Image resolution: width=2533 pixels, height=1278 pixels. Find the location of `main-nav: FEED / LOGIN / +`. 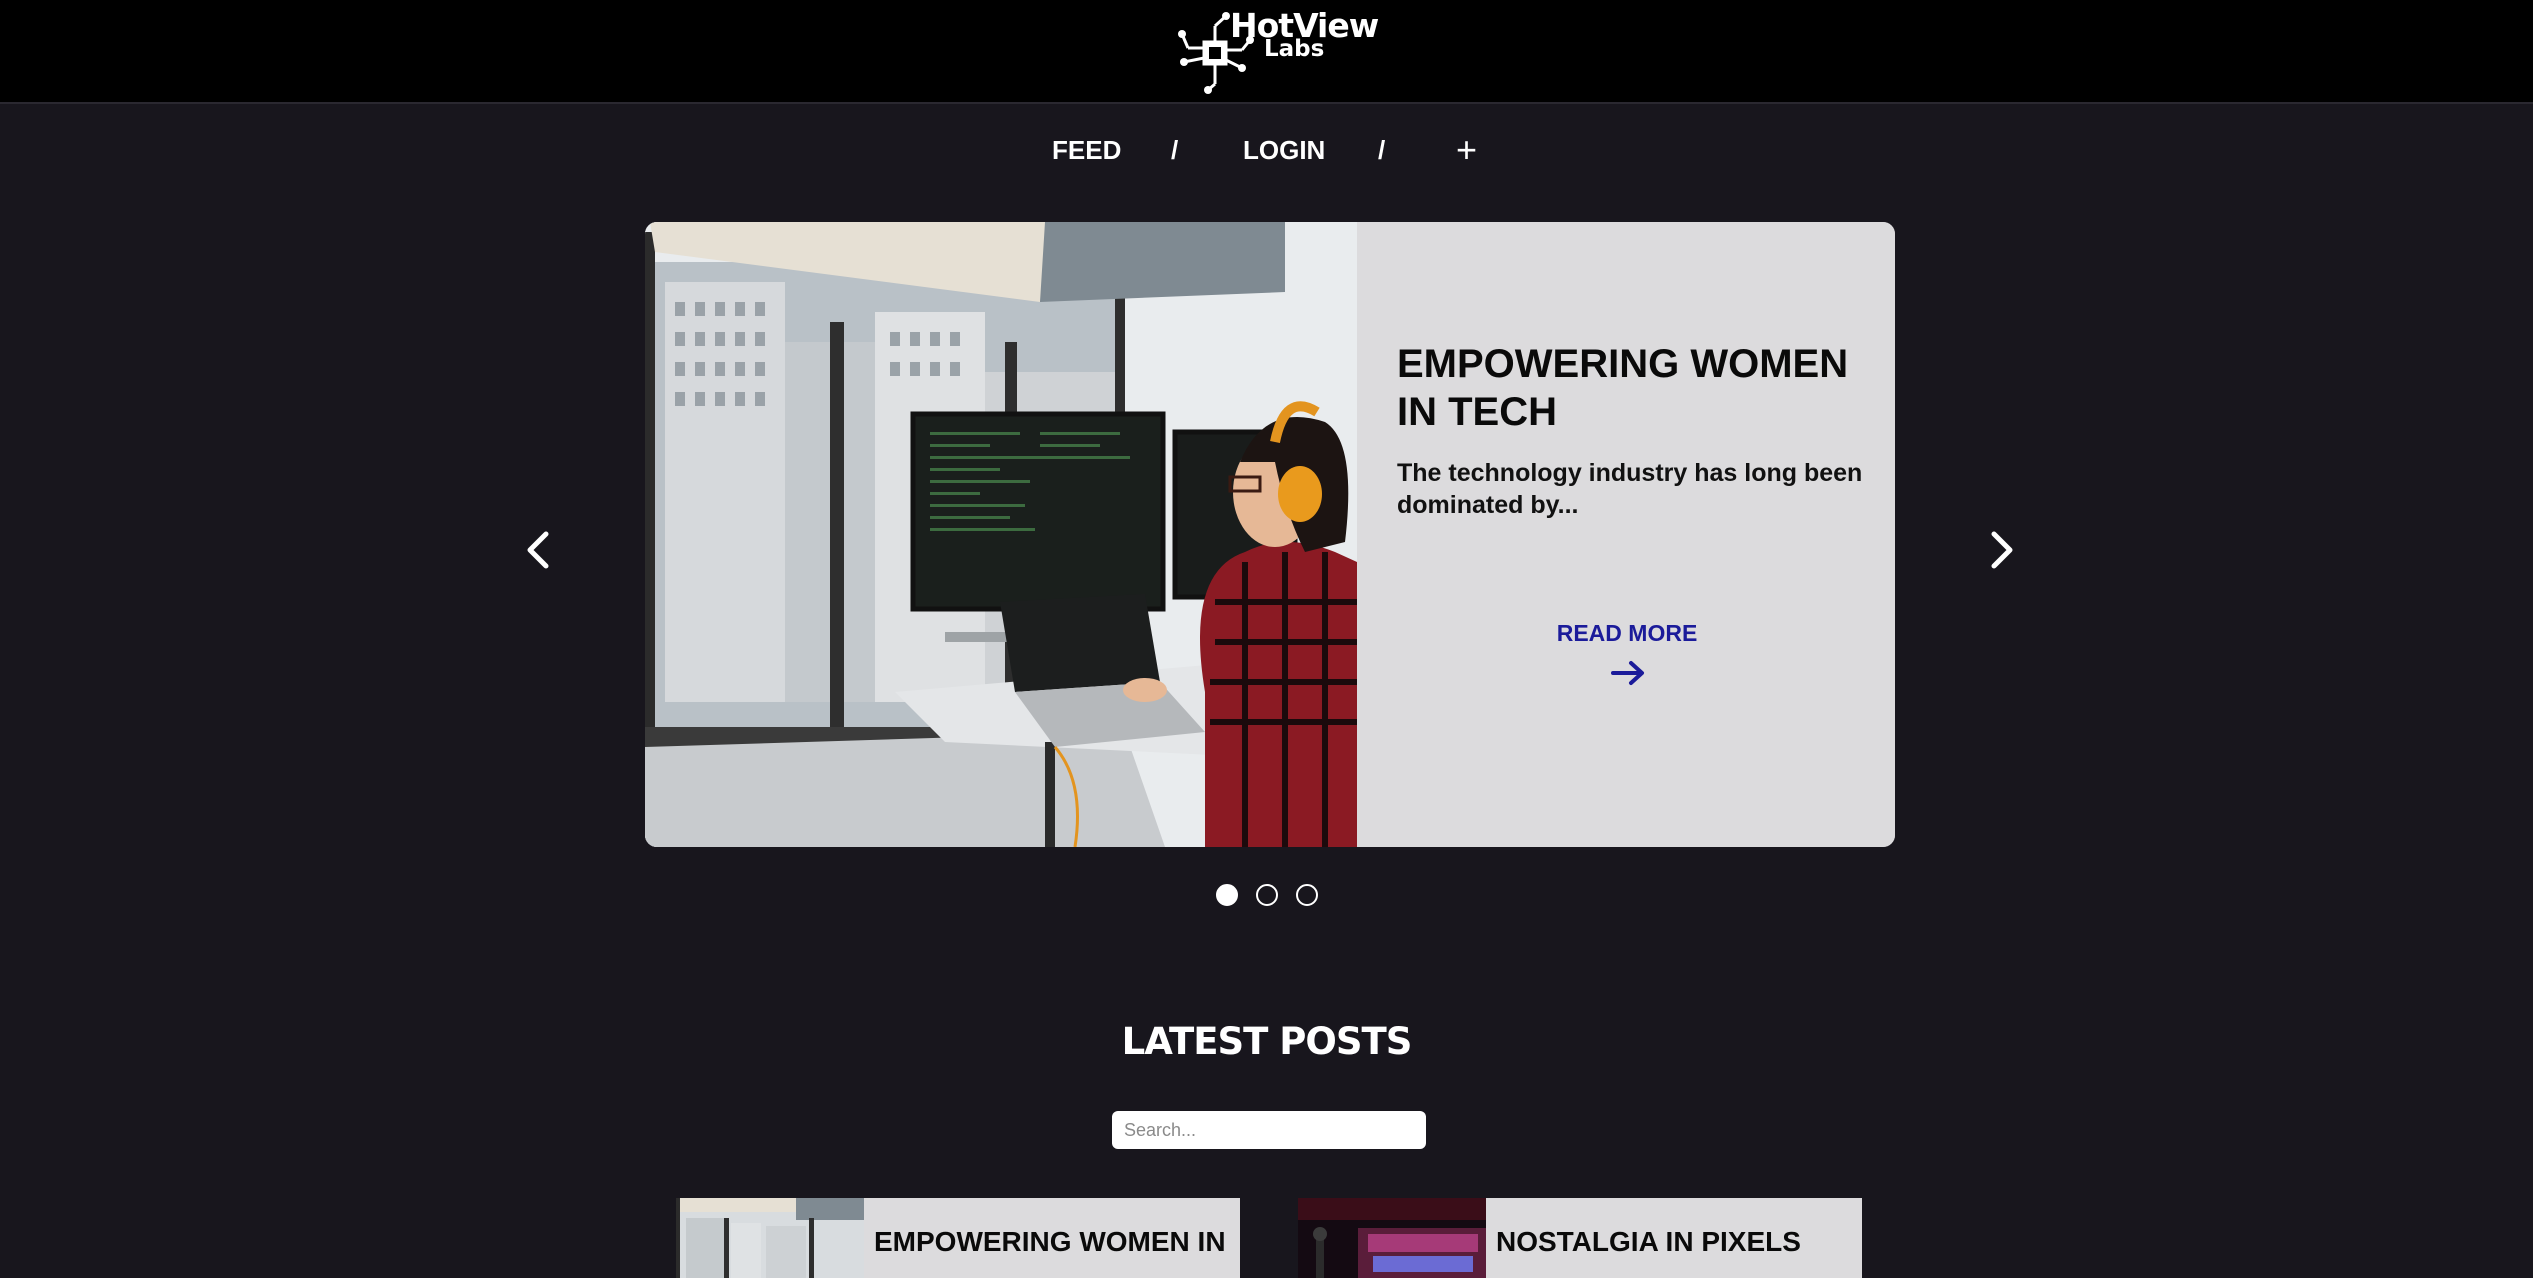

main-nav: FEED / LOGIN / + is located at coordinates (1266, 150).